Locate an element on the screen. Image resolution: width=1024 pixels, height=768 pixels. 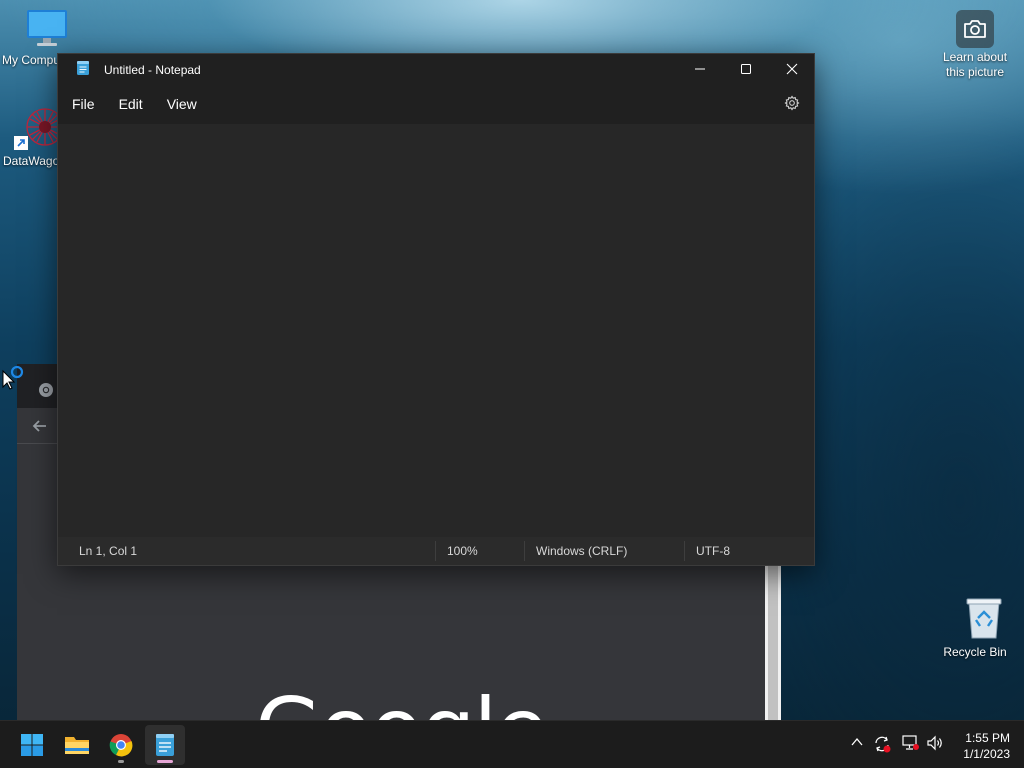
close-icon is located at coordinates (792, 69).